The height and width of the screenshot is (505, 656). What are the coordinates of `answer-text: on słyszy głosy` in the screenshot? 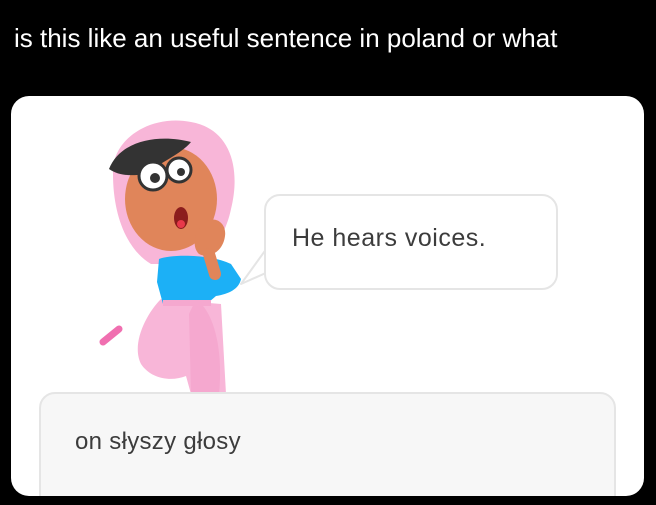 It's located at (158, 441).